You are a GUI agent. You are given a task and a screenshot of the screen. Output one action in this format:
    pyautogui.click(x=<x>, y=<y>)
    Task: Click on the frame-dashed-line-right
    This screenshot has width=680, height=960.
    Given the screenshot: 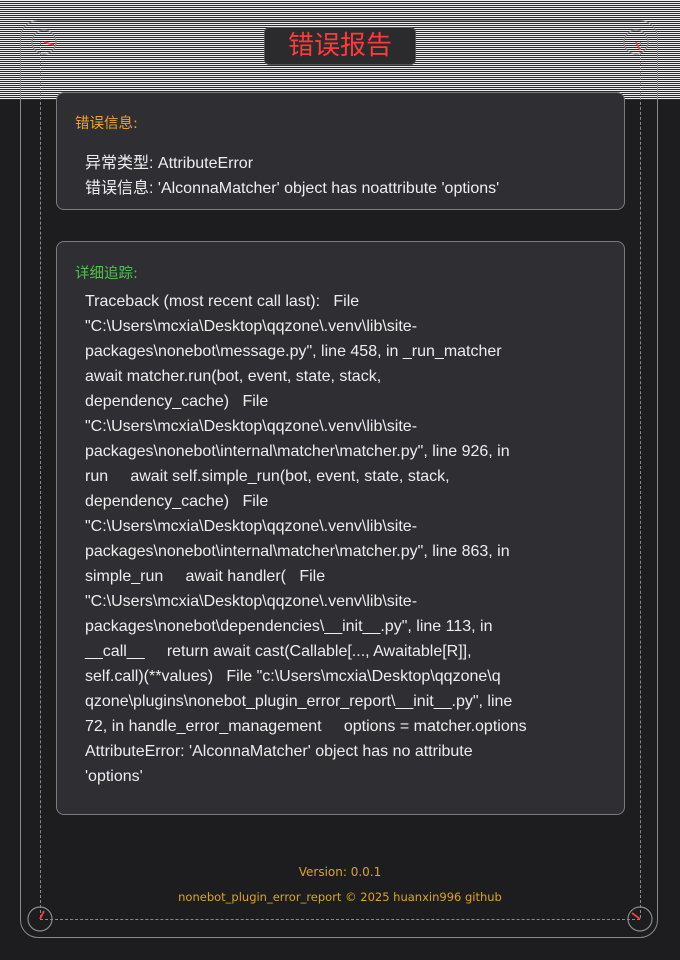 What is the action you would take?
    pyautogui.click(x=640, y=480)
    